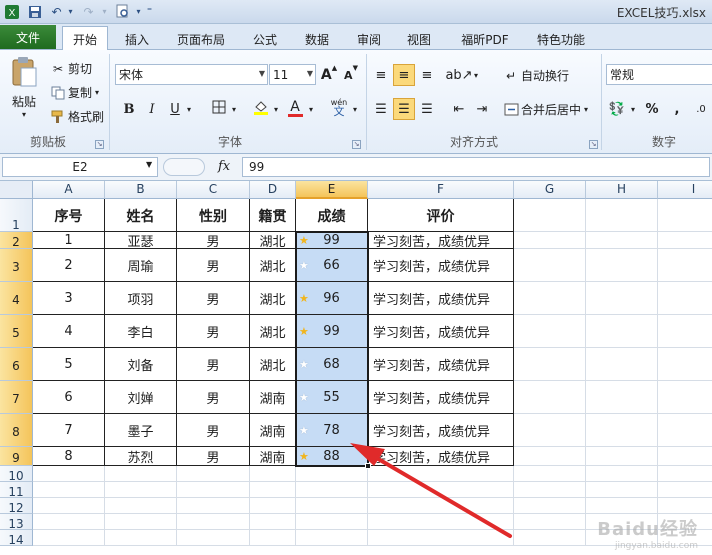  What do you see at coordinates (593, 144) in the screenshot?
I see `alignment-launcher-icon: ↘` at bounding box center [593, 144].